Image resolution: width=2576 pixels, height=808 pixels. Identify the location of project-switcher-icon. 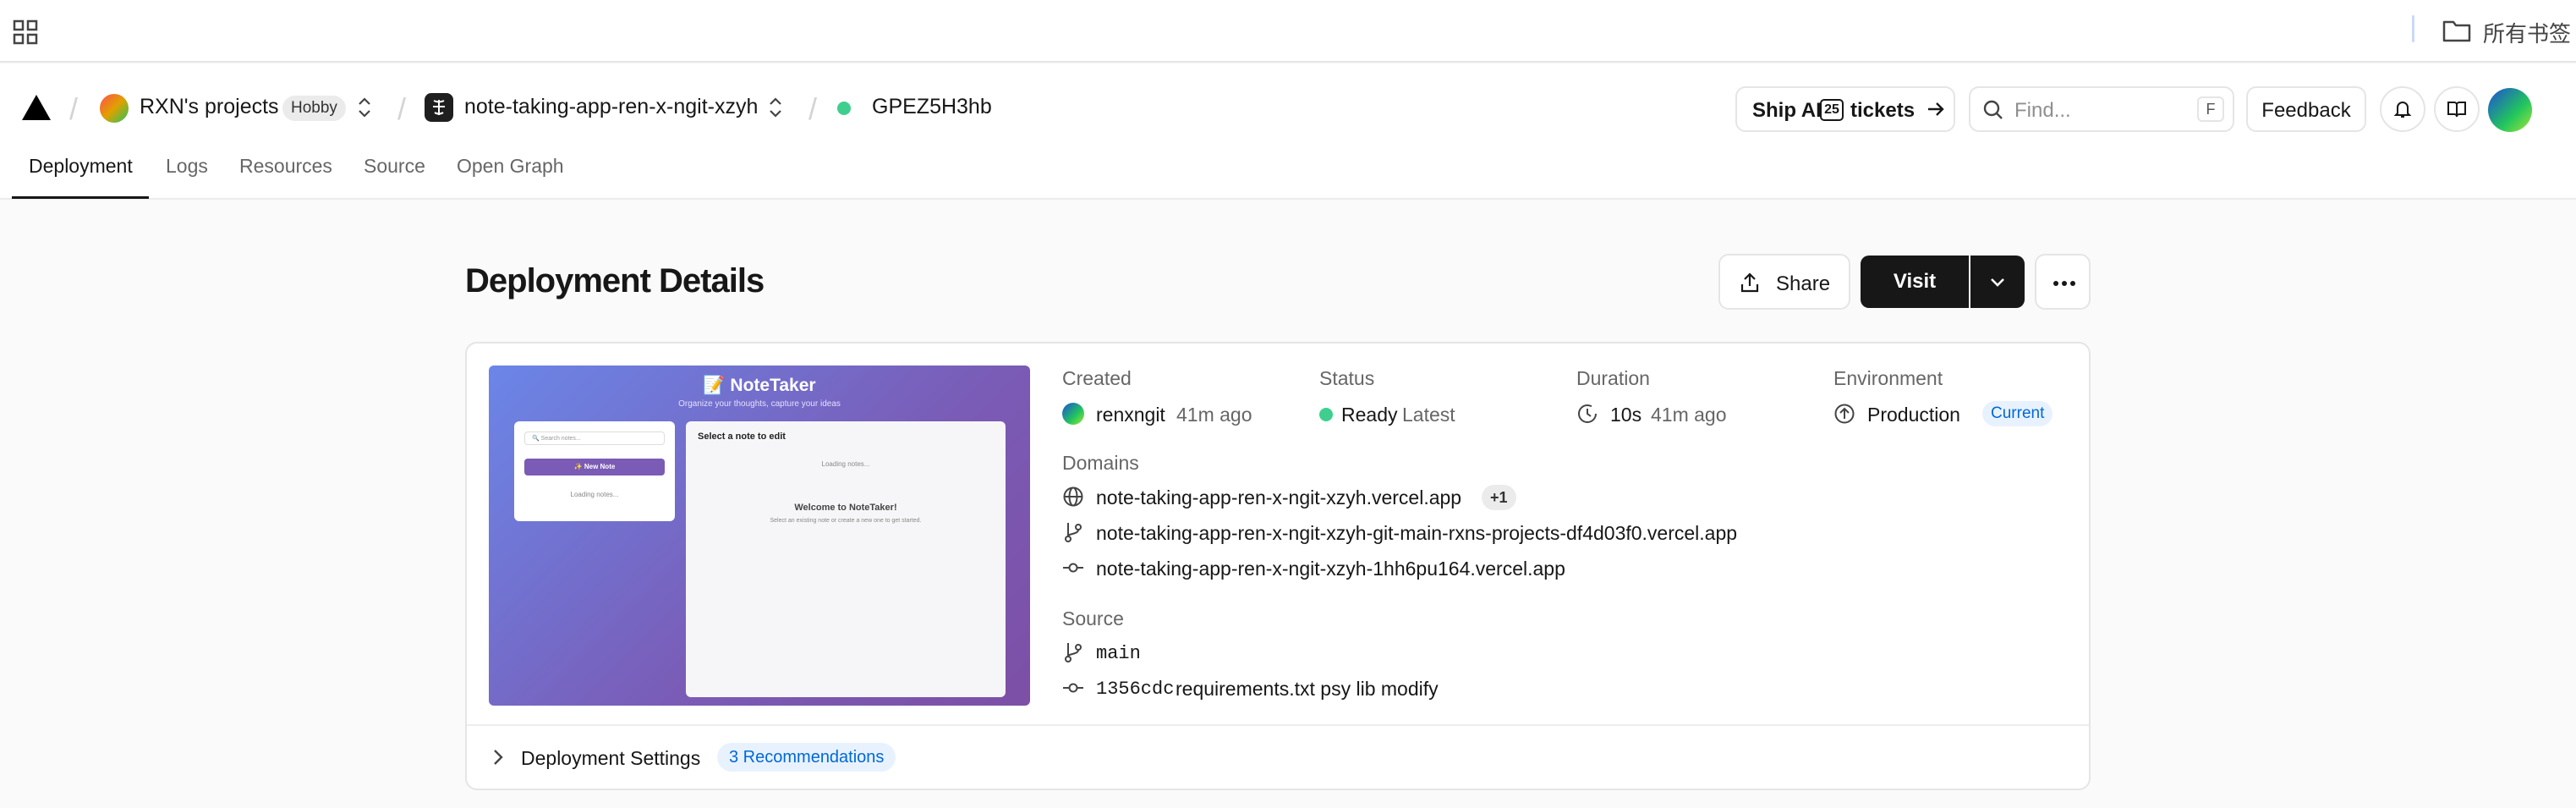
(775, 107).